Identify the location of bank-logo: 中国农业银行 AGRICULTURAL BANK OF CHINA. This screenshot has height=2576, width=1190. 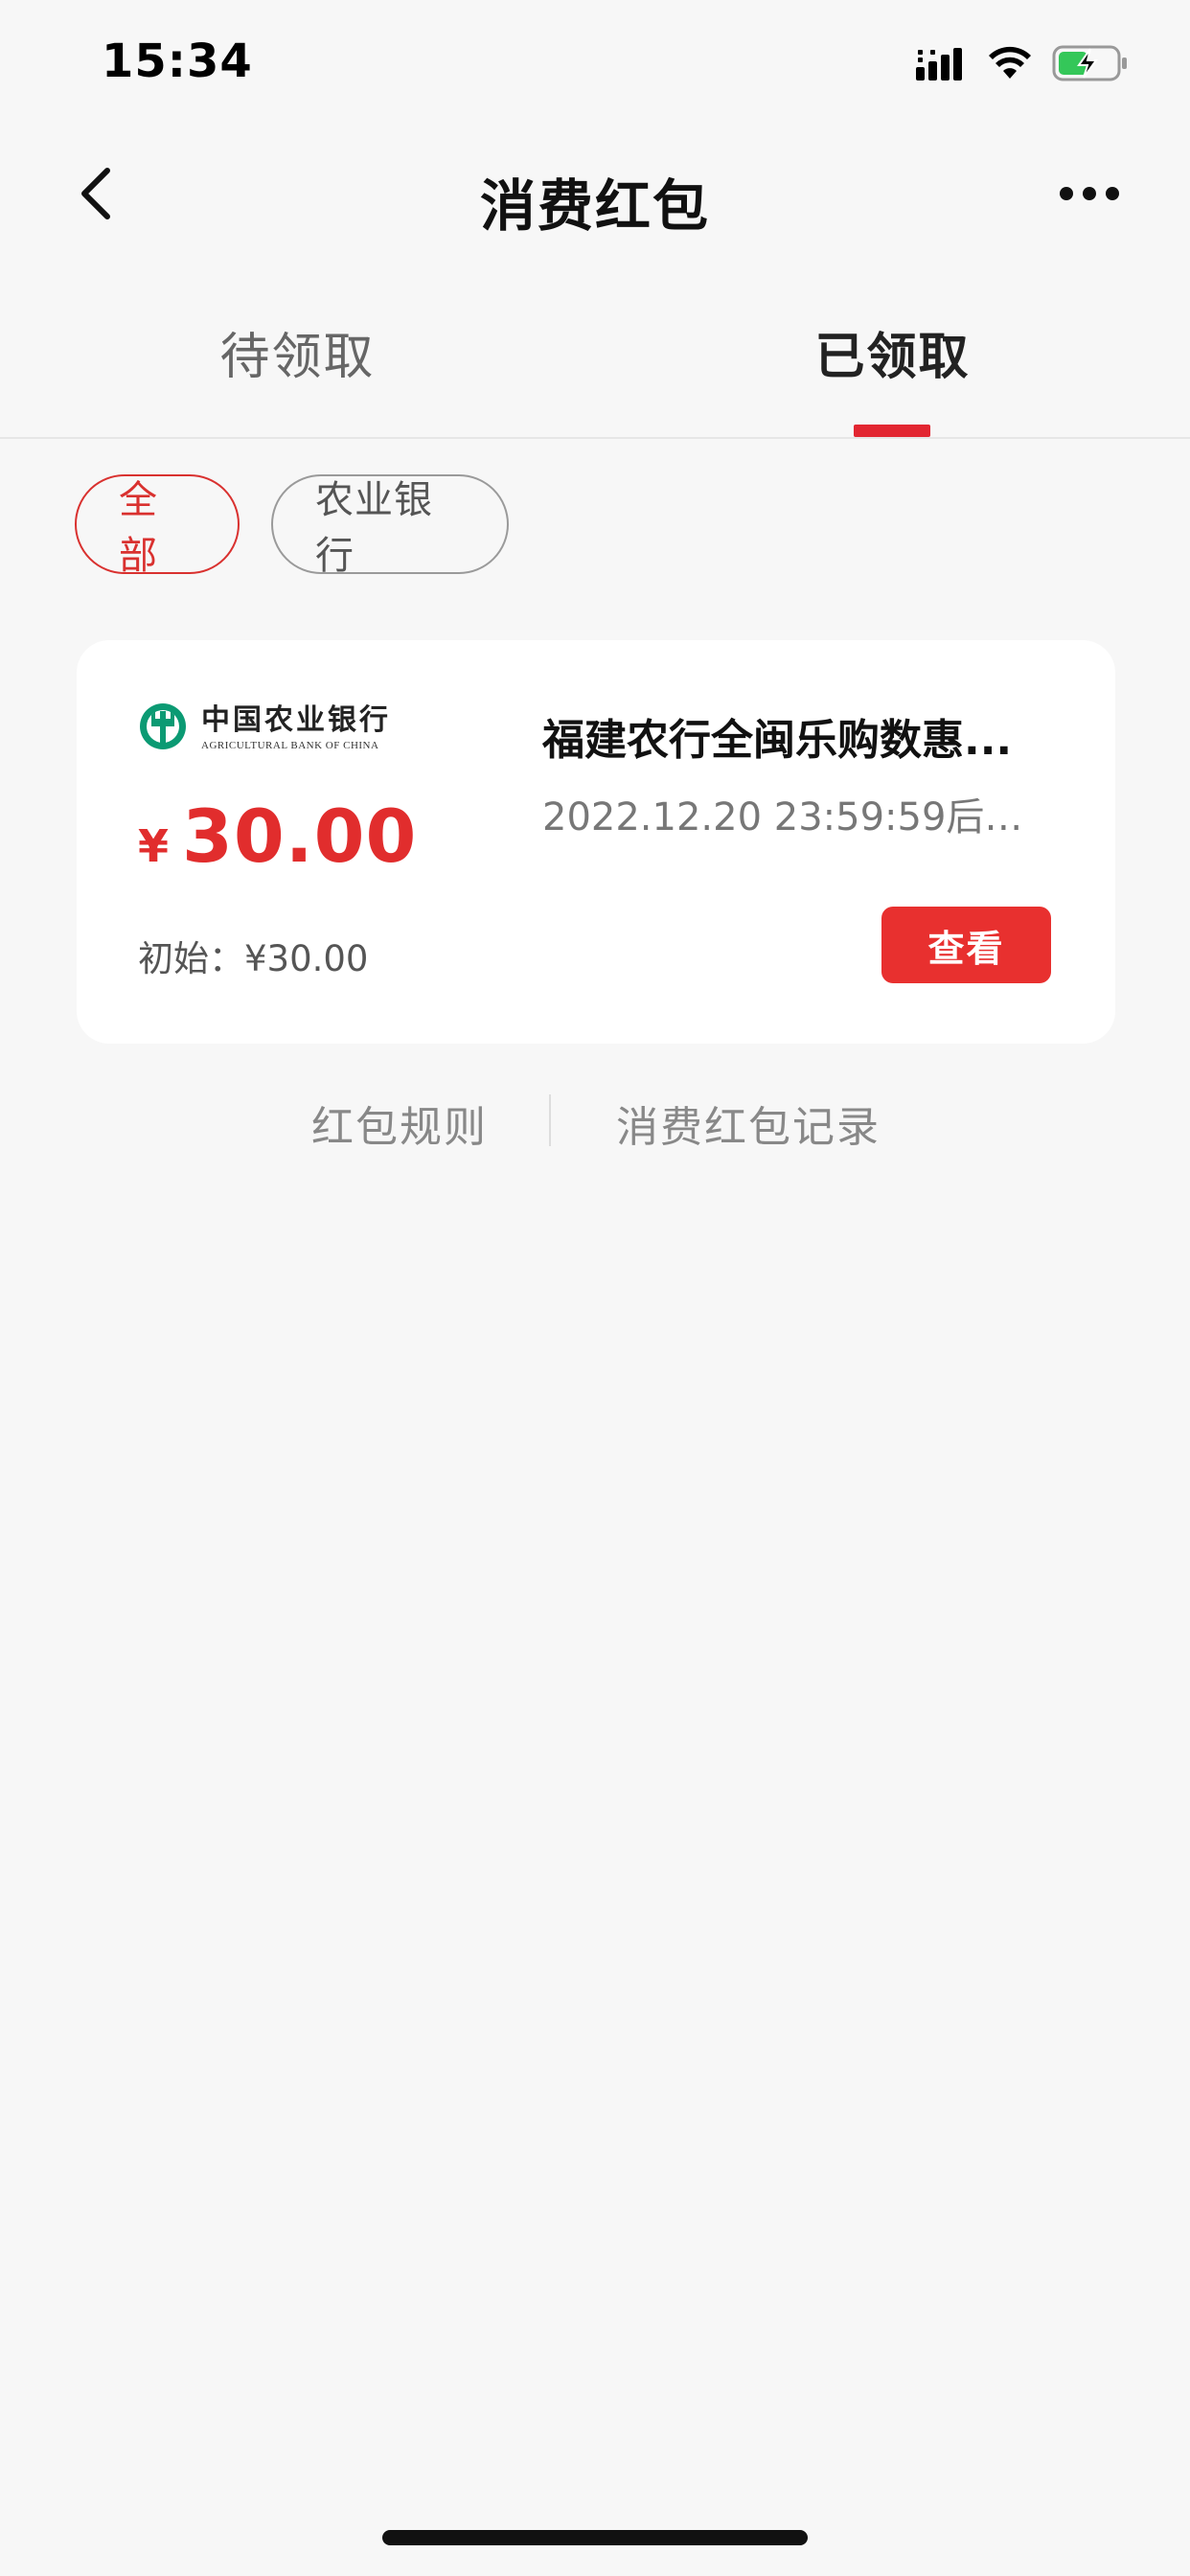
(264, 728).